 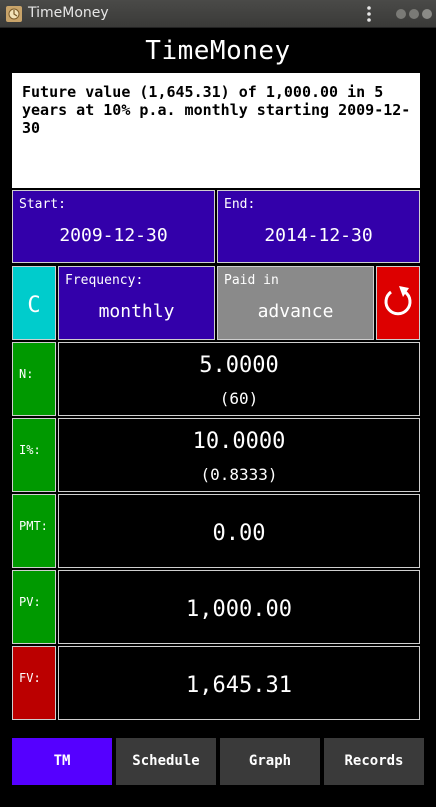 What do you see at coordinates (239, 365) in the screenshot?
I see `n-value: 5.0000` at bounding box center [239, 365].